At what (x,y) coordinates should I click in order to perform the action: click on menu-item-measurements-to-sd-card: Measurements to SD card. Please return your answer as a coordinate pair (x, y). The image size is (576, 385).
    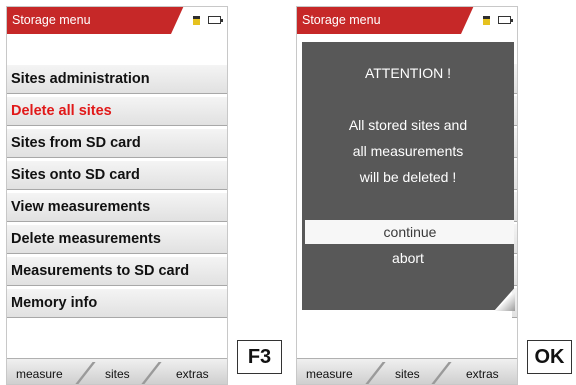
    Looking at the image, I should click on (117, 271).